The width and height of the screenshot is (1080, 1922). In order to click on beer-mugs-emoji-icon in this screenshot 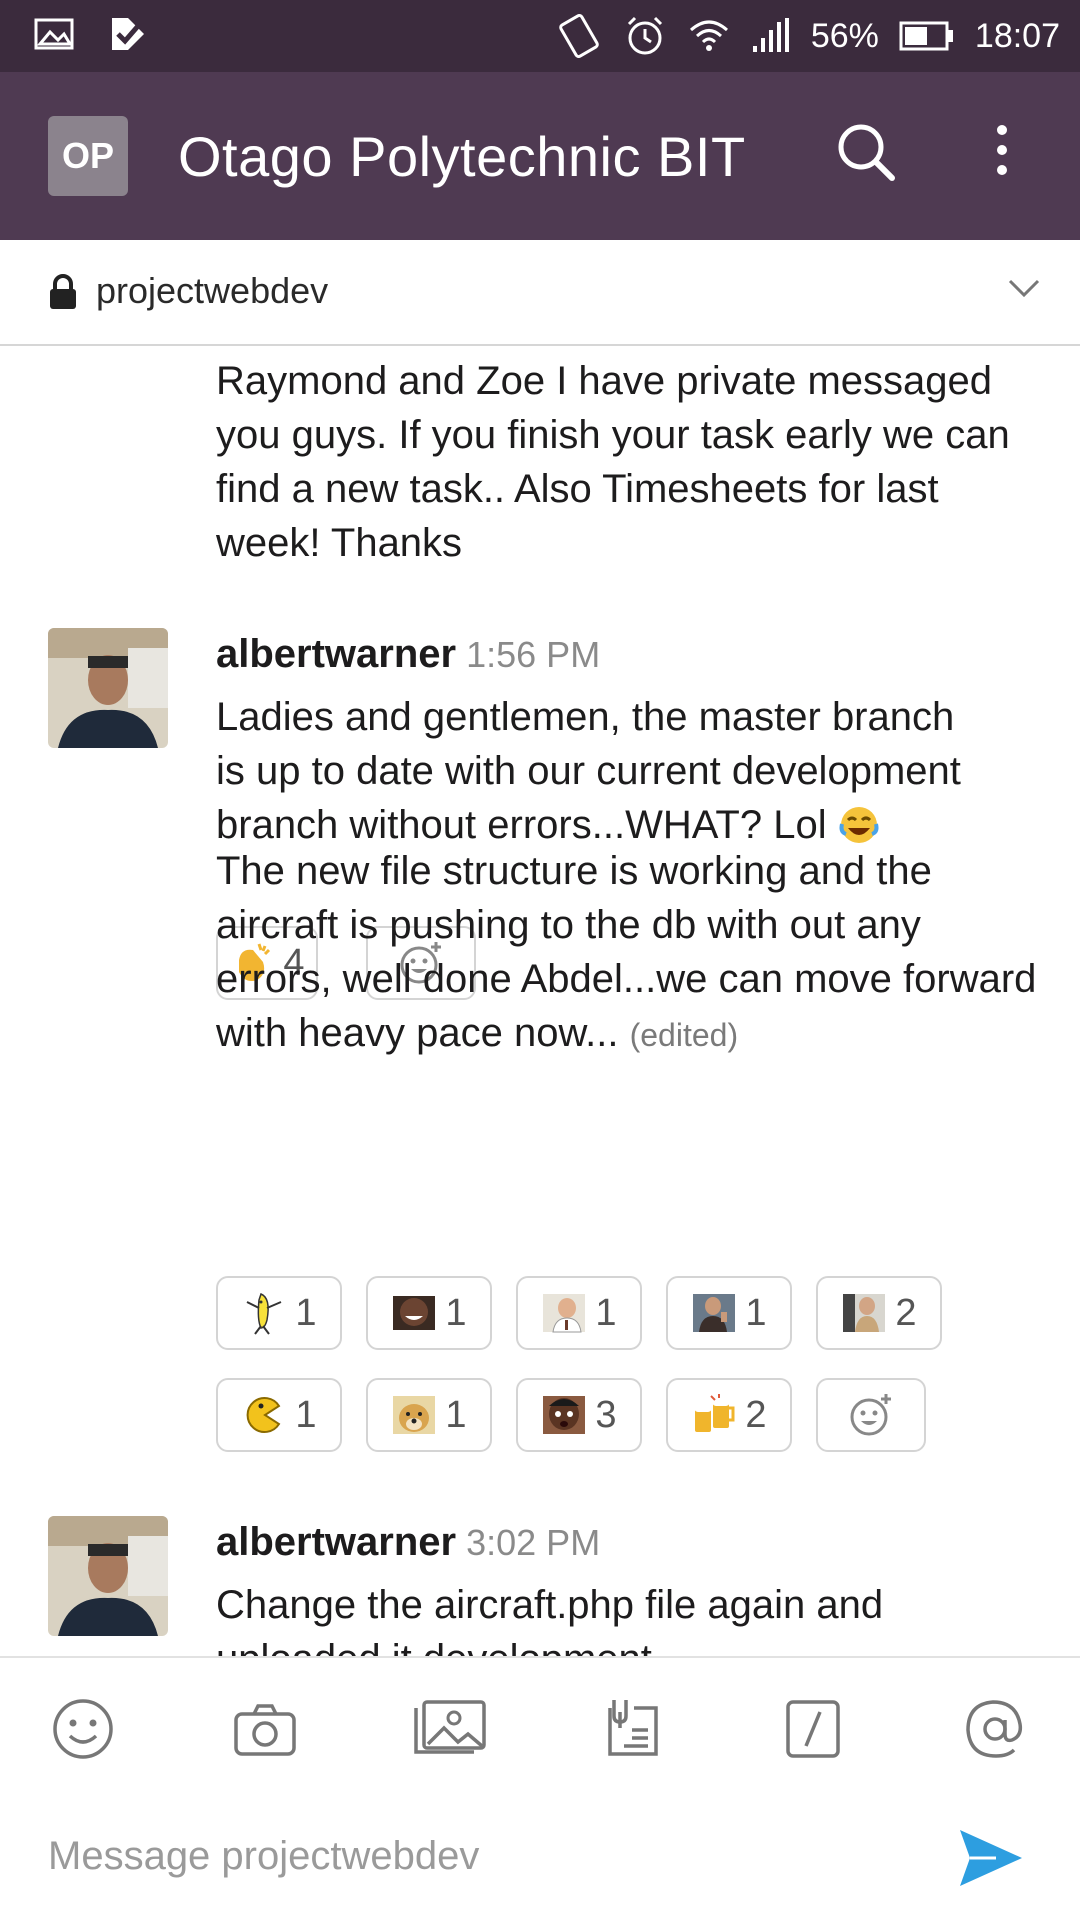, I will do `click(714, 1415)`.